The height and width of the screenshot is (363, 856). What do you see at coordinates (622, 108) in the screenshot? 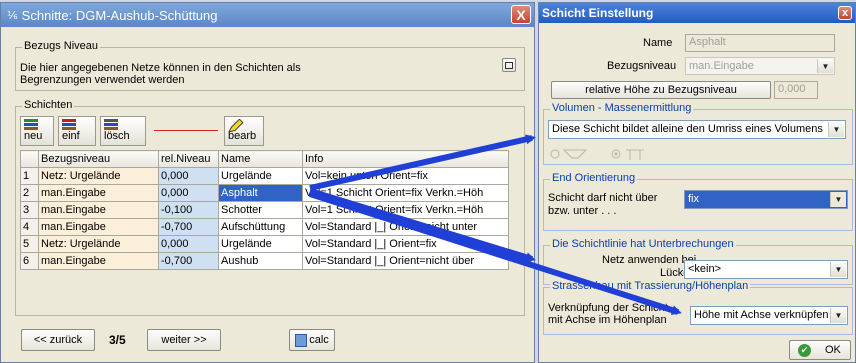
I see `volumen-title: Volumen - Massenermittlung` at bounding box center [622, 108].